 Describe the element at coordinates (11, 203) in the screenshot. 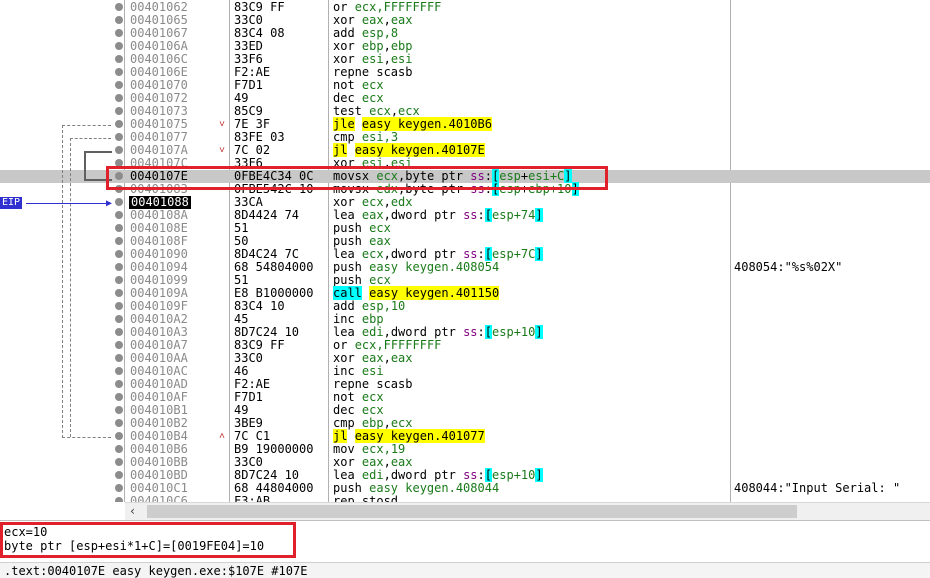

I see `eip-label: EIP` at that location.